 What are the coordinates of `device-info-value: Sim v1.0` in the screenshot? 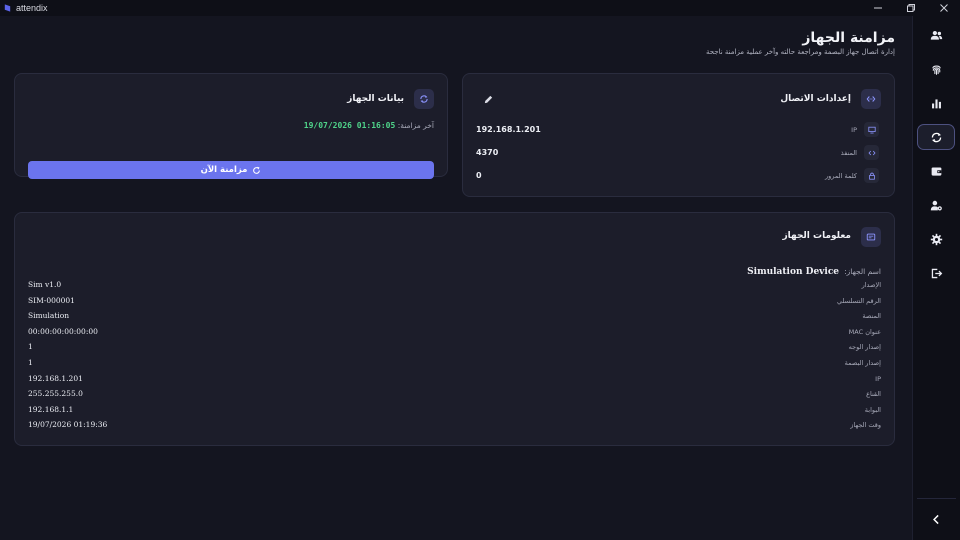 It's located at (45, 284).